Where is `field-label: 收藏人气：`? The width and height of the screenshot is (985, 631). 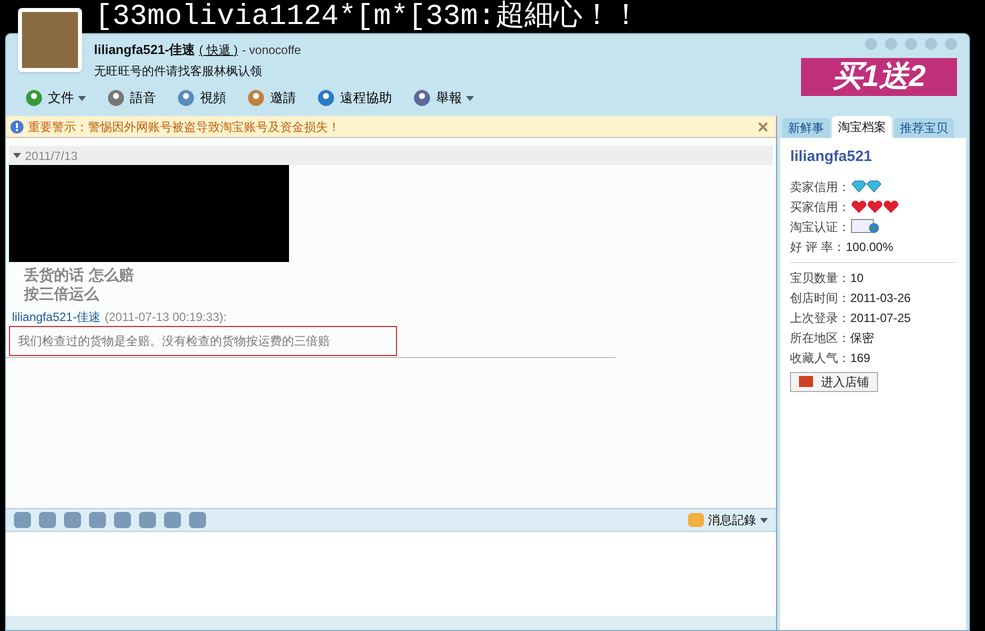
field-label: 收藏人气： is located at coordinates (820, 358).